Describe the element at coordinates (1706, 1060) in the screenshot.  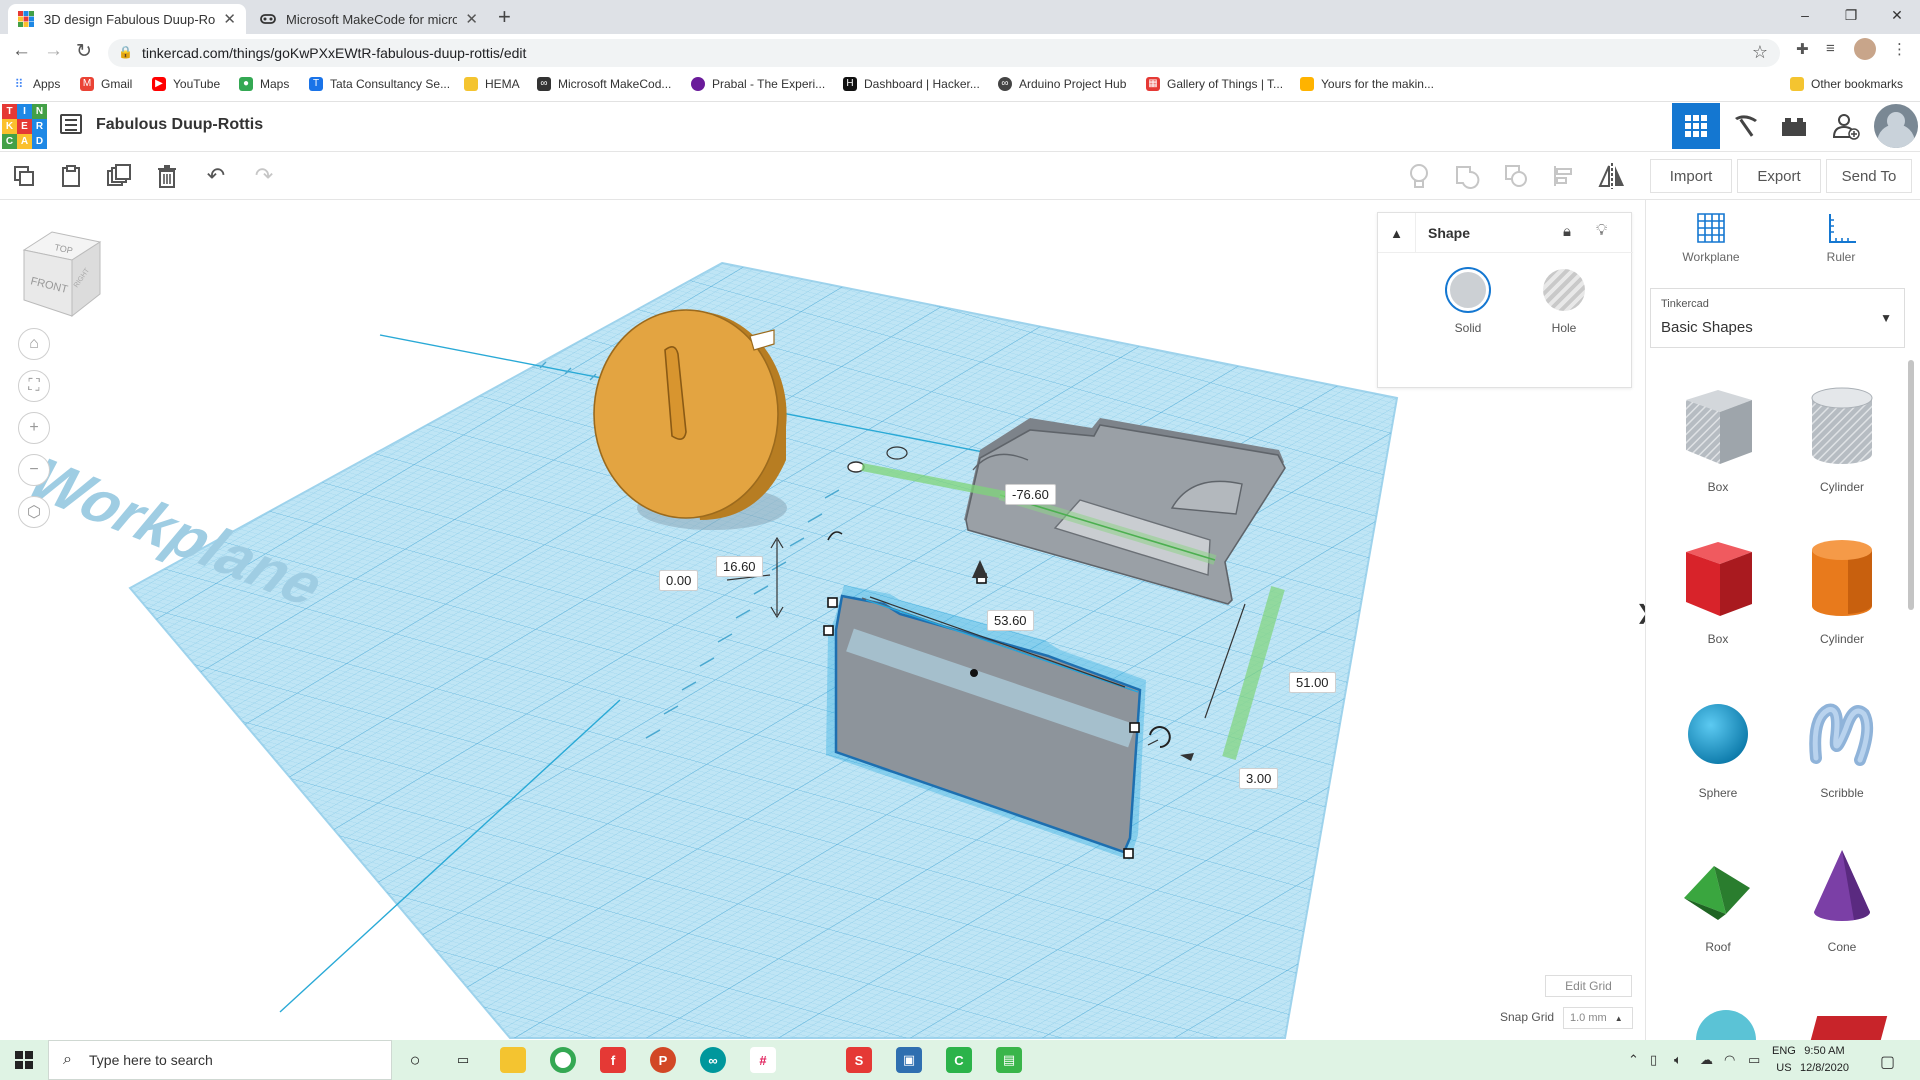
I see `tray-cloud-icon: ☁︎` at that location.